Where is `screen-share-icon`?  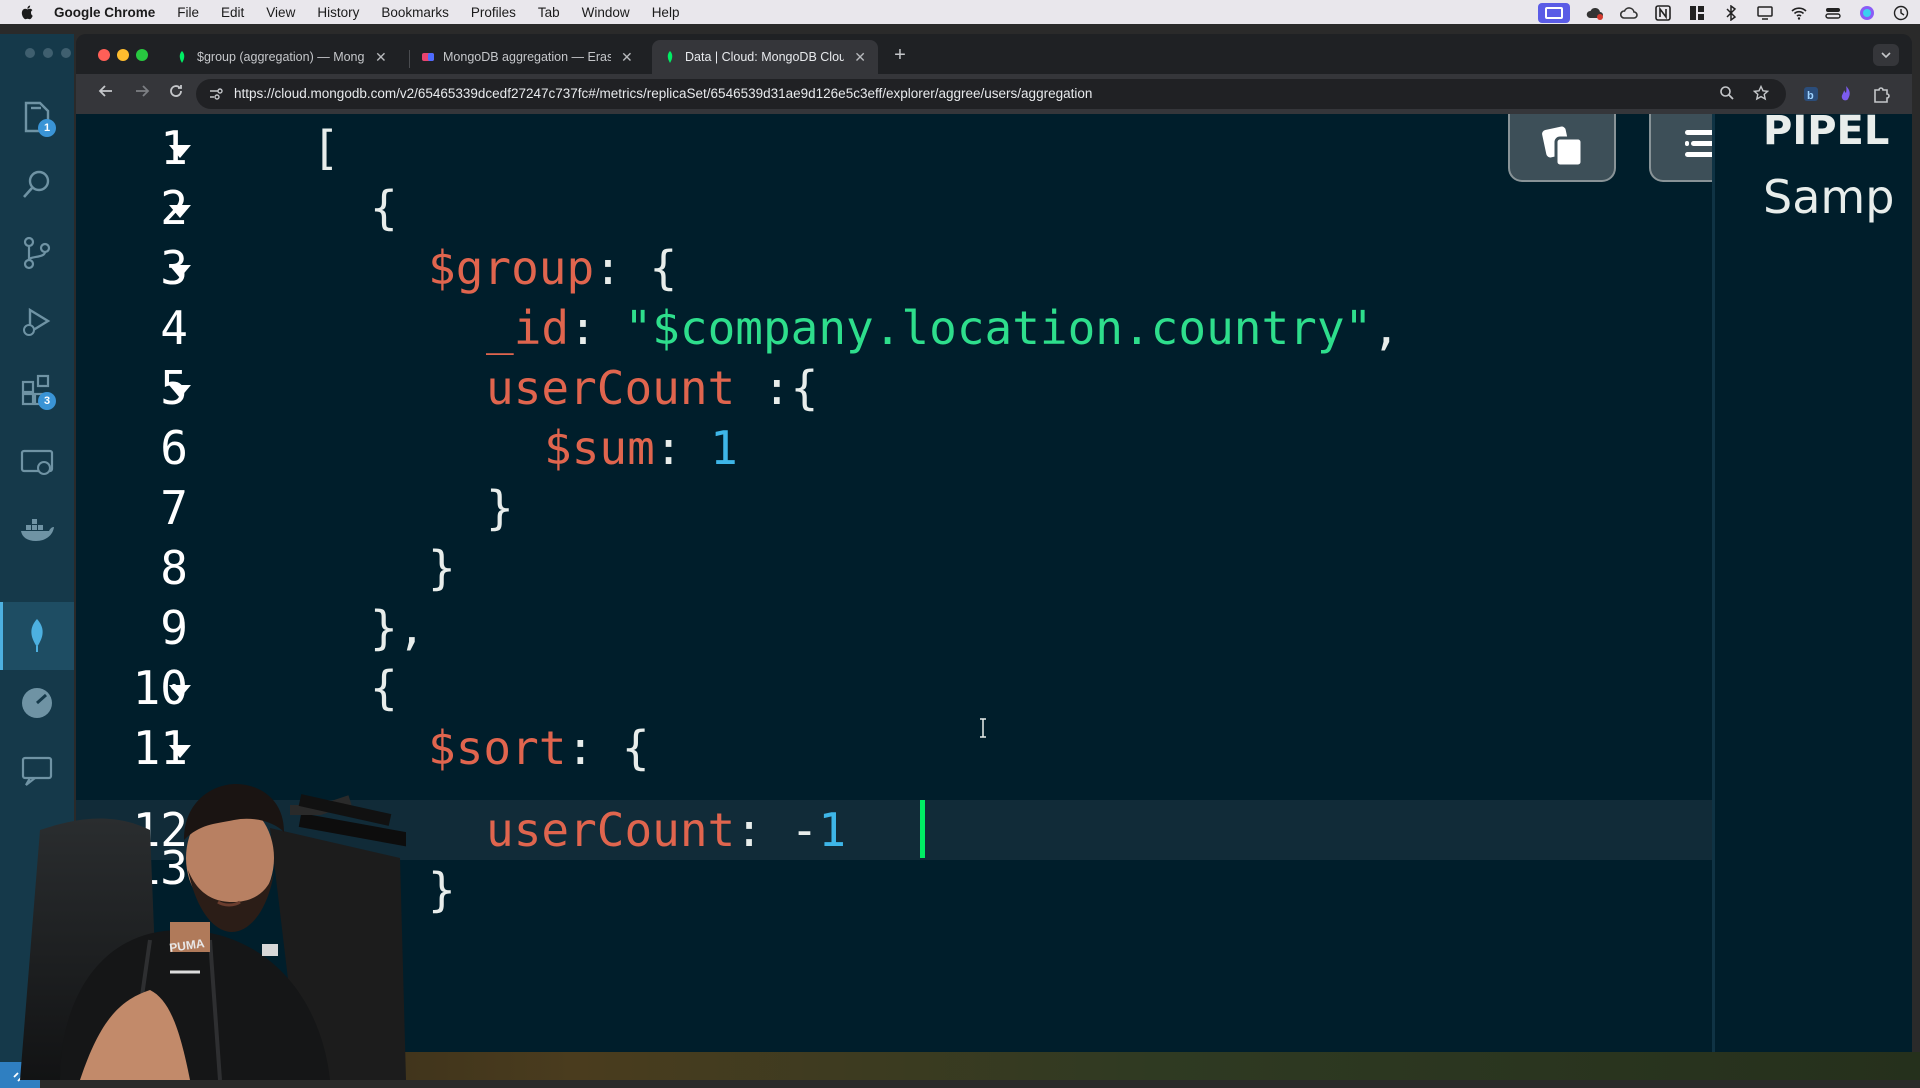 screen-share-icon is located at coordinates (1554, 13).